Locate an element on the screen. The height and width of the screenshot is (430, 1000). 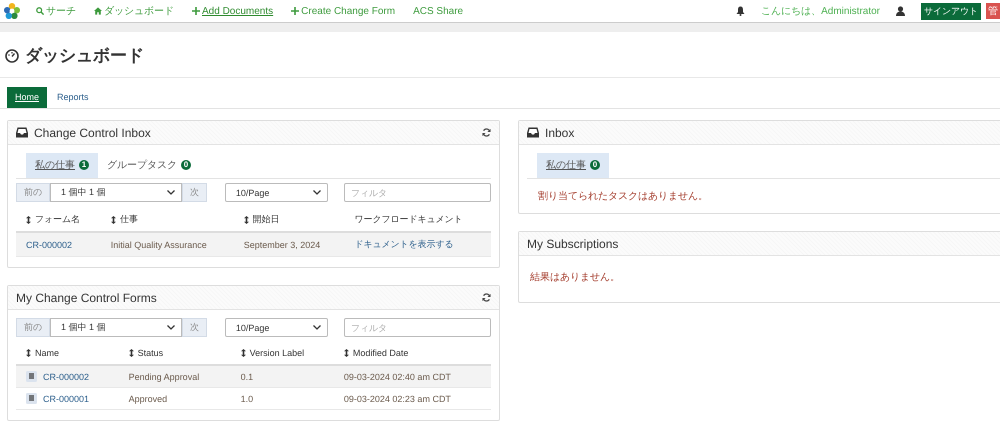
bell-icon is located at coordinates (741, 11).